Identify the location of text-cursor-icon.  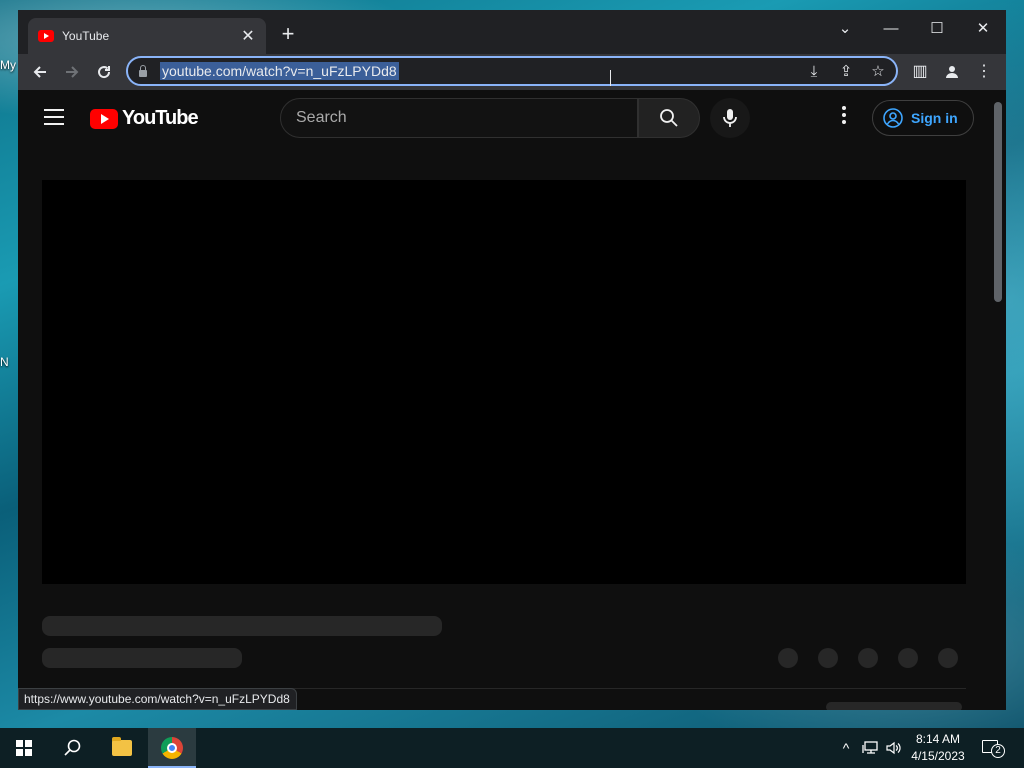
(611, 78).